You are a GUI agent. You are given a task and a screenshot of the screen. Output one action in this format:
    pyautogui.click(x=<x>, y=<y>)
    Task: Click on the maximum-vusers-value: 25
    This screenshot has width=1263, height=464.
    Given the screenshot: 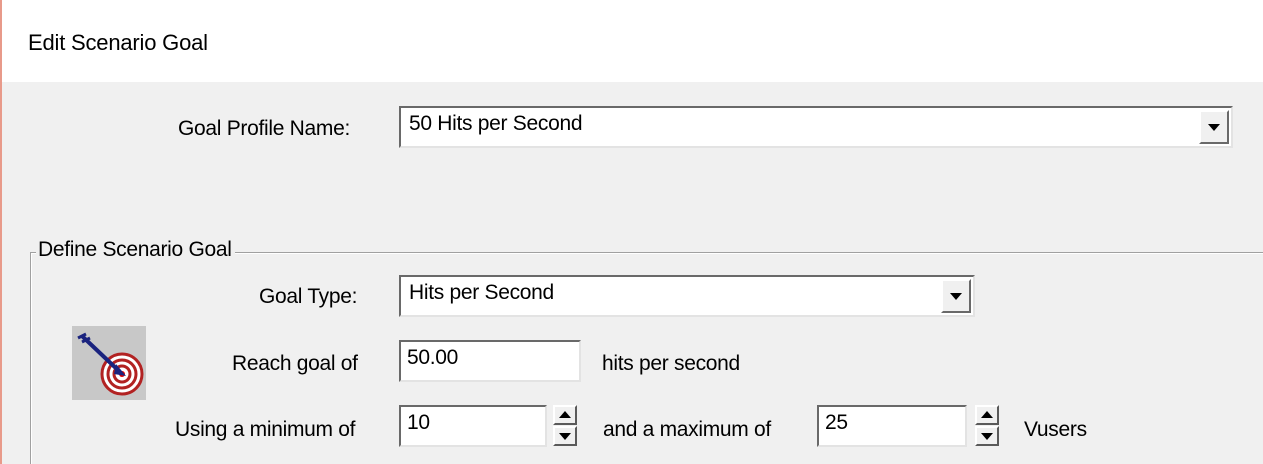 What is the action you would take?
    pyautogui.click(x=836, y=422)
    